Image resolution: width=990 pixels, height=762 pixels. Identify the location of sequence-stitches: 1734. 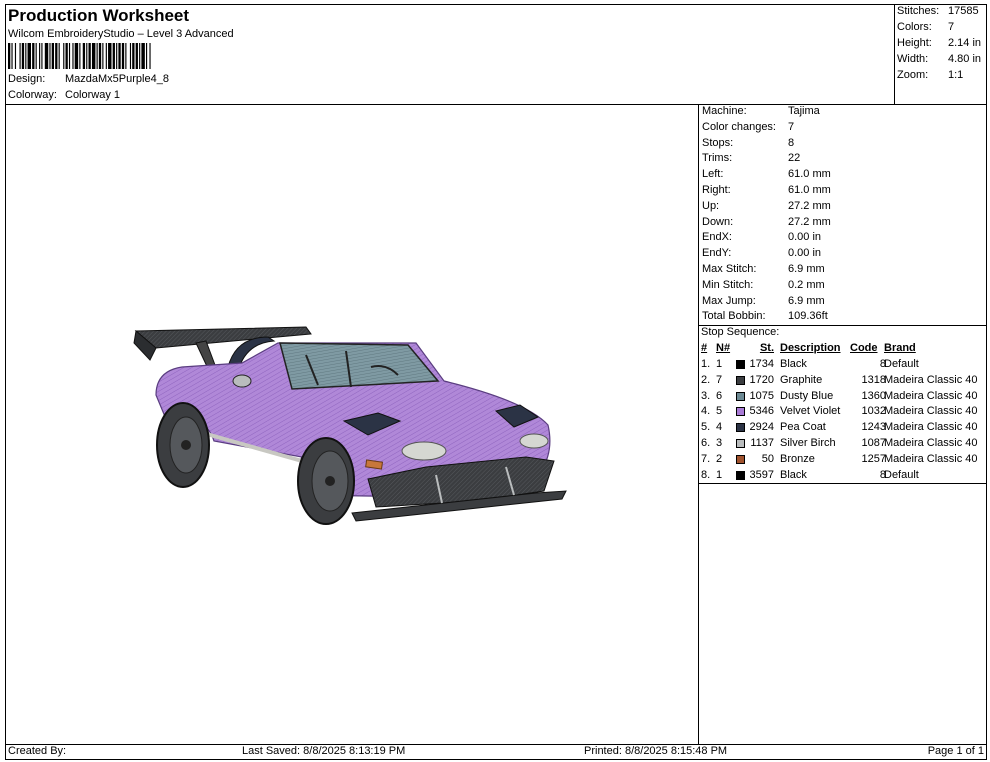
(761, 364).